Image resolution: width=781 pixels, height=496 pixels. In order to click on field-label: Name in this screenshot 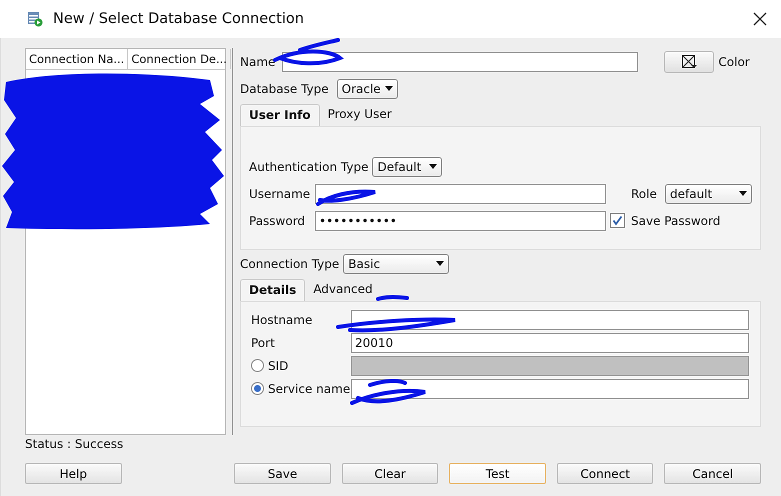, I will do `click(258, 61)`.